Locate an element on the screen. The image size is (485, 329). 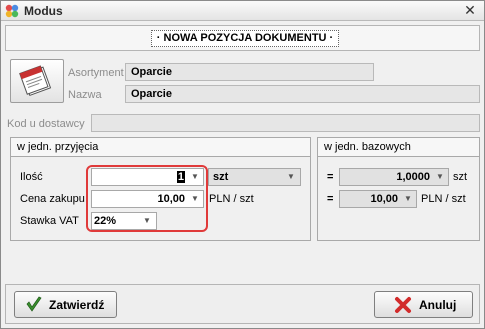
button-bar: Zatwierdź Anuluj is located at coordinates (242, 304).